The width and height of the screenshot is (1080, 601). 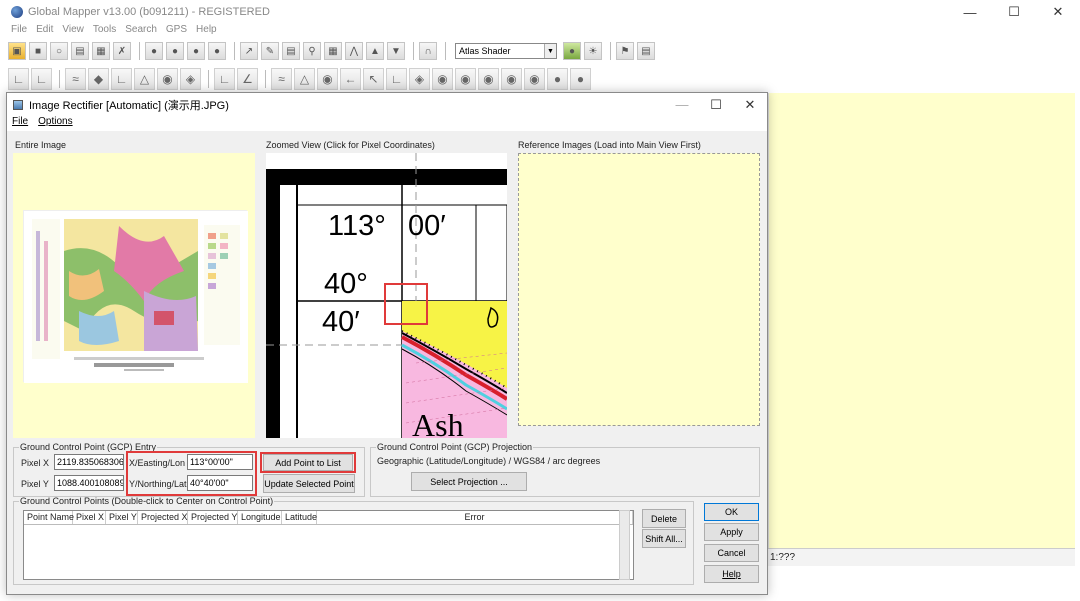 I want to click on digitize-tool-icon-16: ∟, so click(x=396, y=79).